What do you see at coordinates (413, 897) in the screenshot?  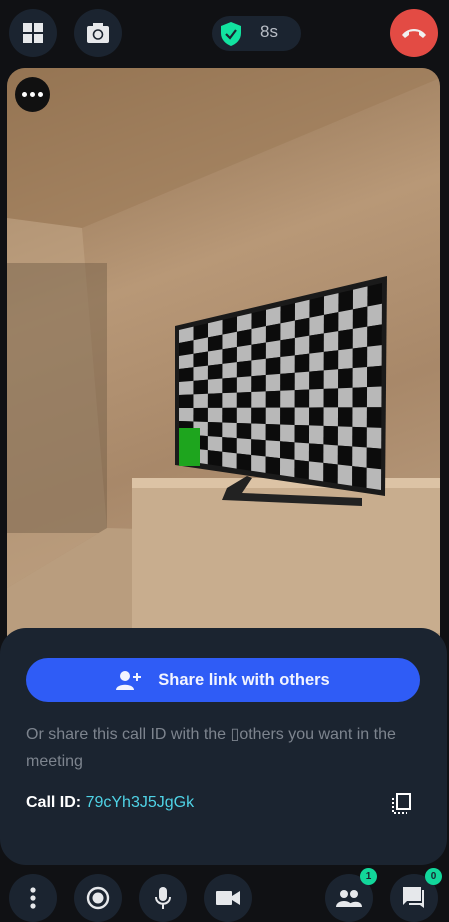 I see `chat-icon` at bounding box center [413, 897].